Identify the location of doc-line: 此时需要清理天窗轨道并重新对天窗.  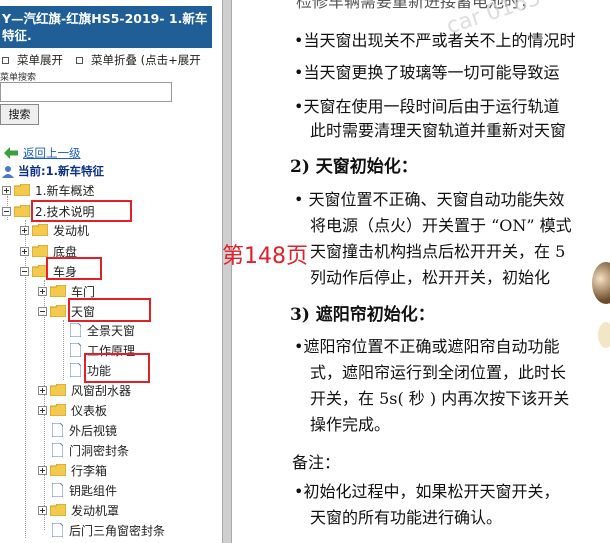
(438, 130).